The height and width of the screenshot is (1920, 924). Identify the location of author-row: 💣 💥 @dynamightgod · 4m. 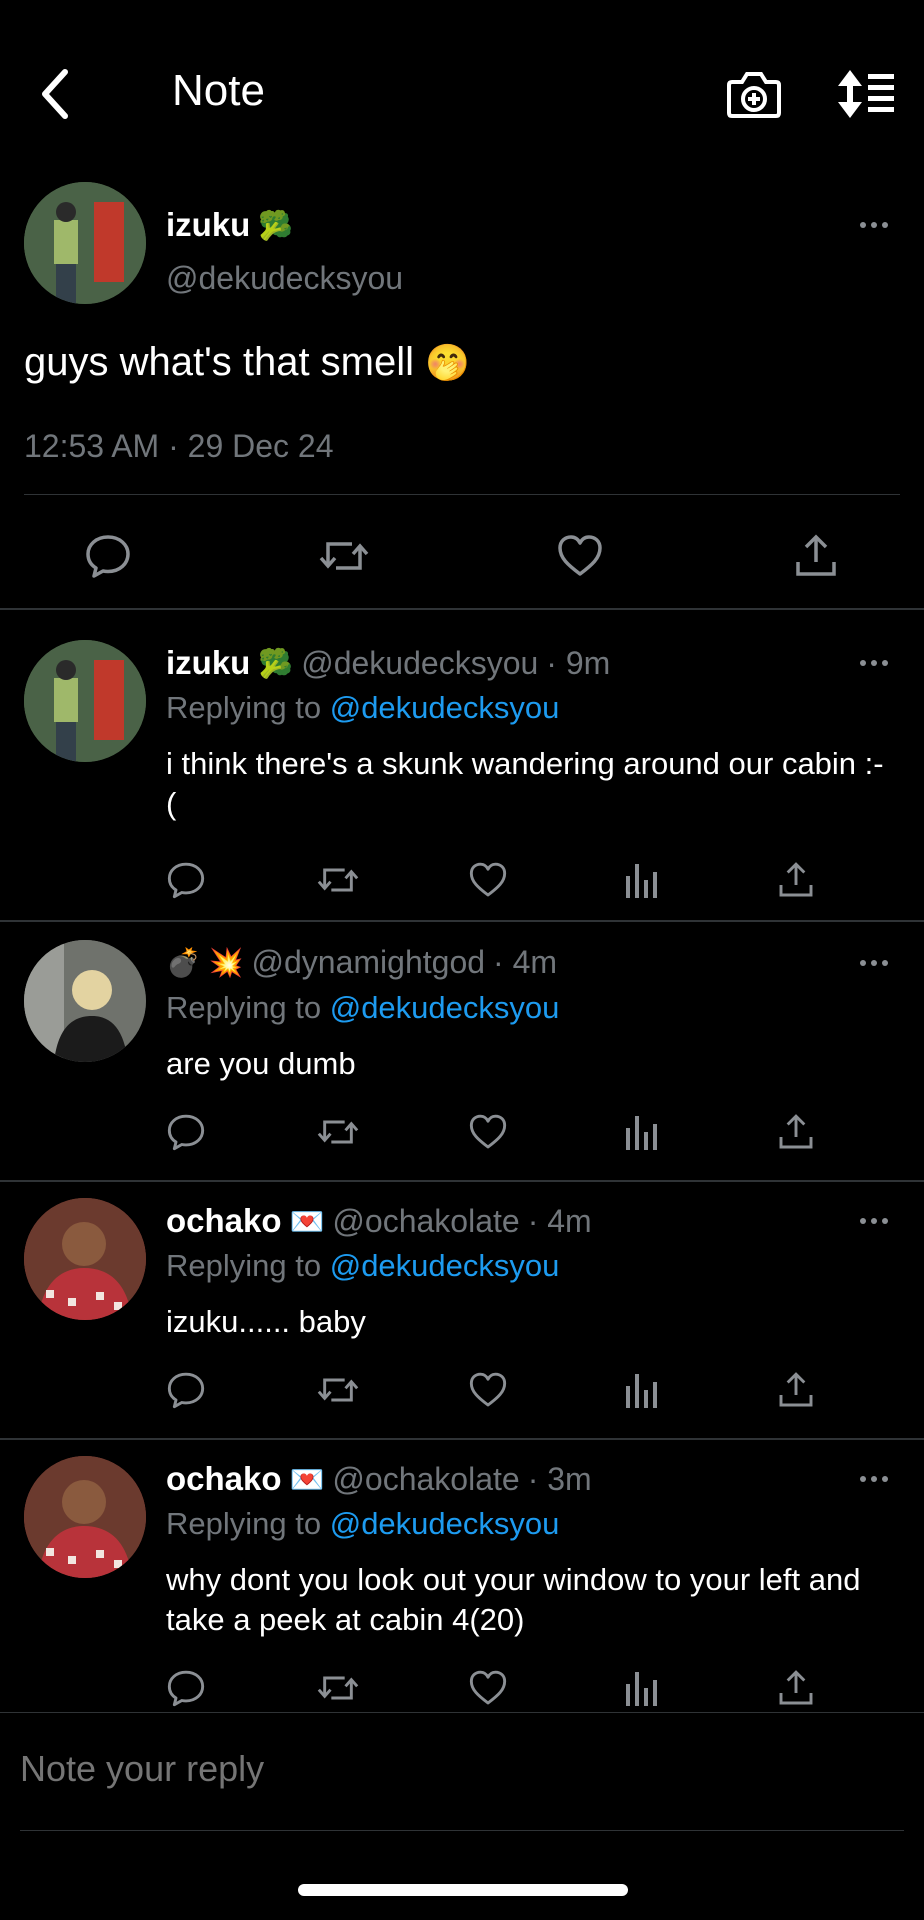
(361, 962).